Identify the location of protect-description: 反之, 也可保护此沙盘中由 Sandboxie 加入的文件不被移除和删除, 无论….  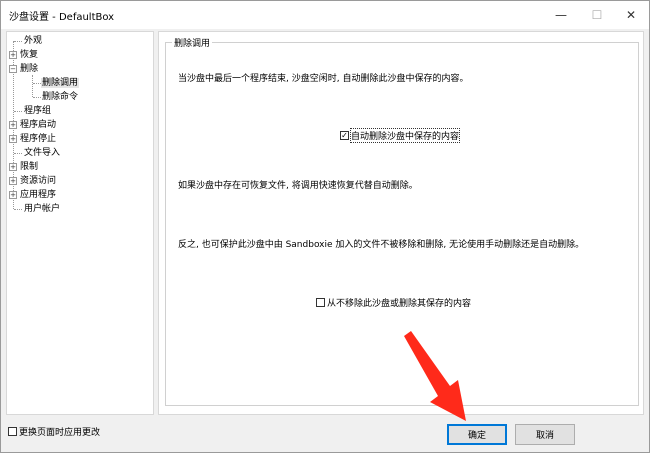
(381, 245).